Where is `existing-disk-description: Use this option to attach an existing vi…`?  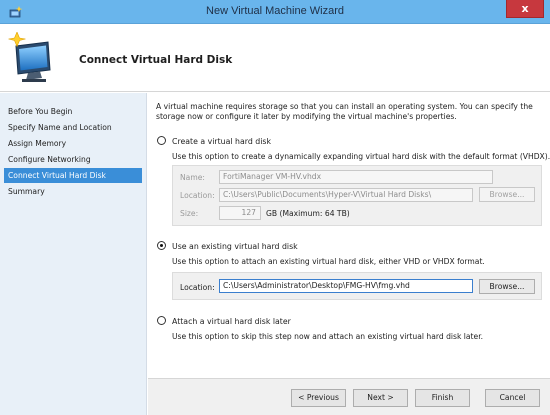 existing-disk-description: Use this option to attach an existing vi… is located at coordinates (328, 261).